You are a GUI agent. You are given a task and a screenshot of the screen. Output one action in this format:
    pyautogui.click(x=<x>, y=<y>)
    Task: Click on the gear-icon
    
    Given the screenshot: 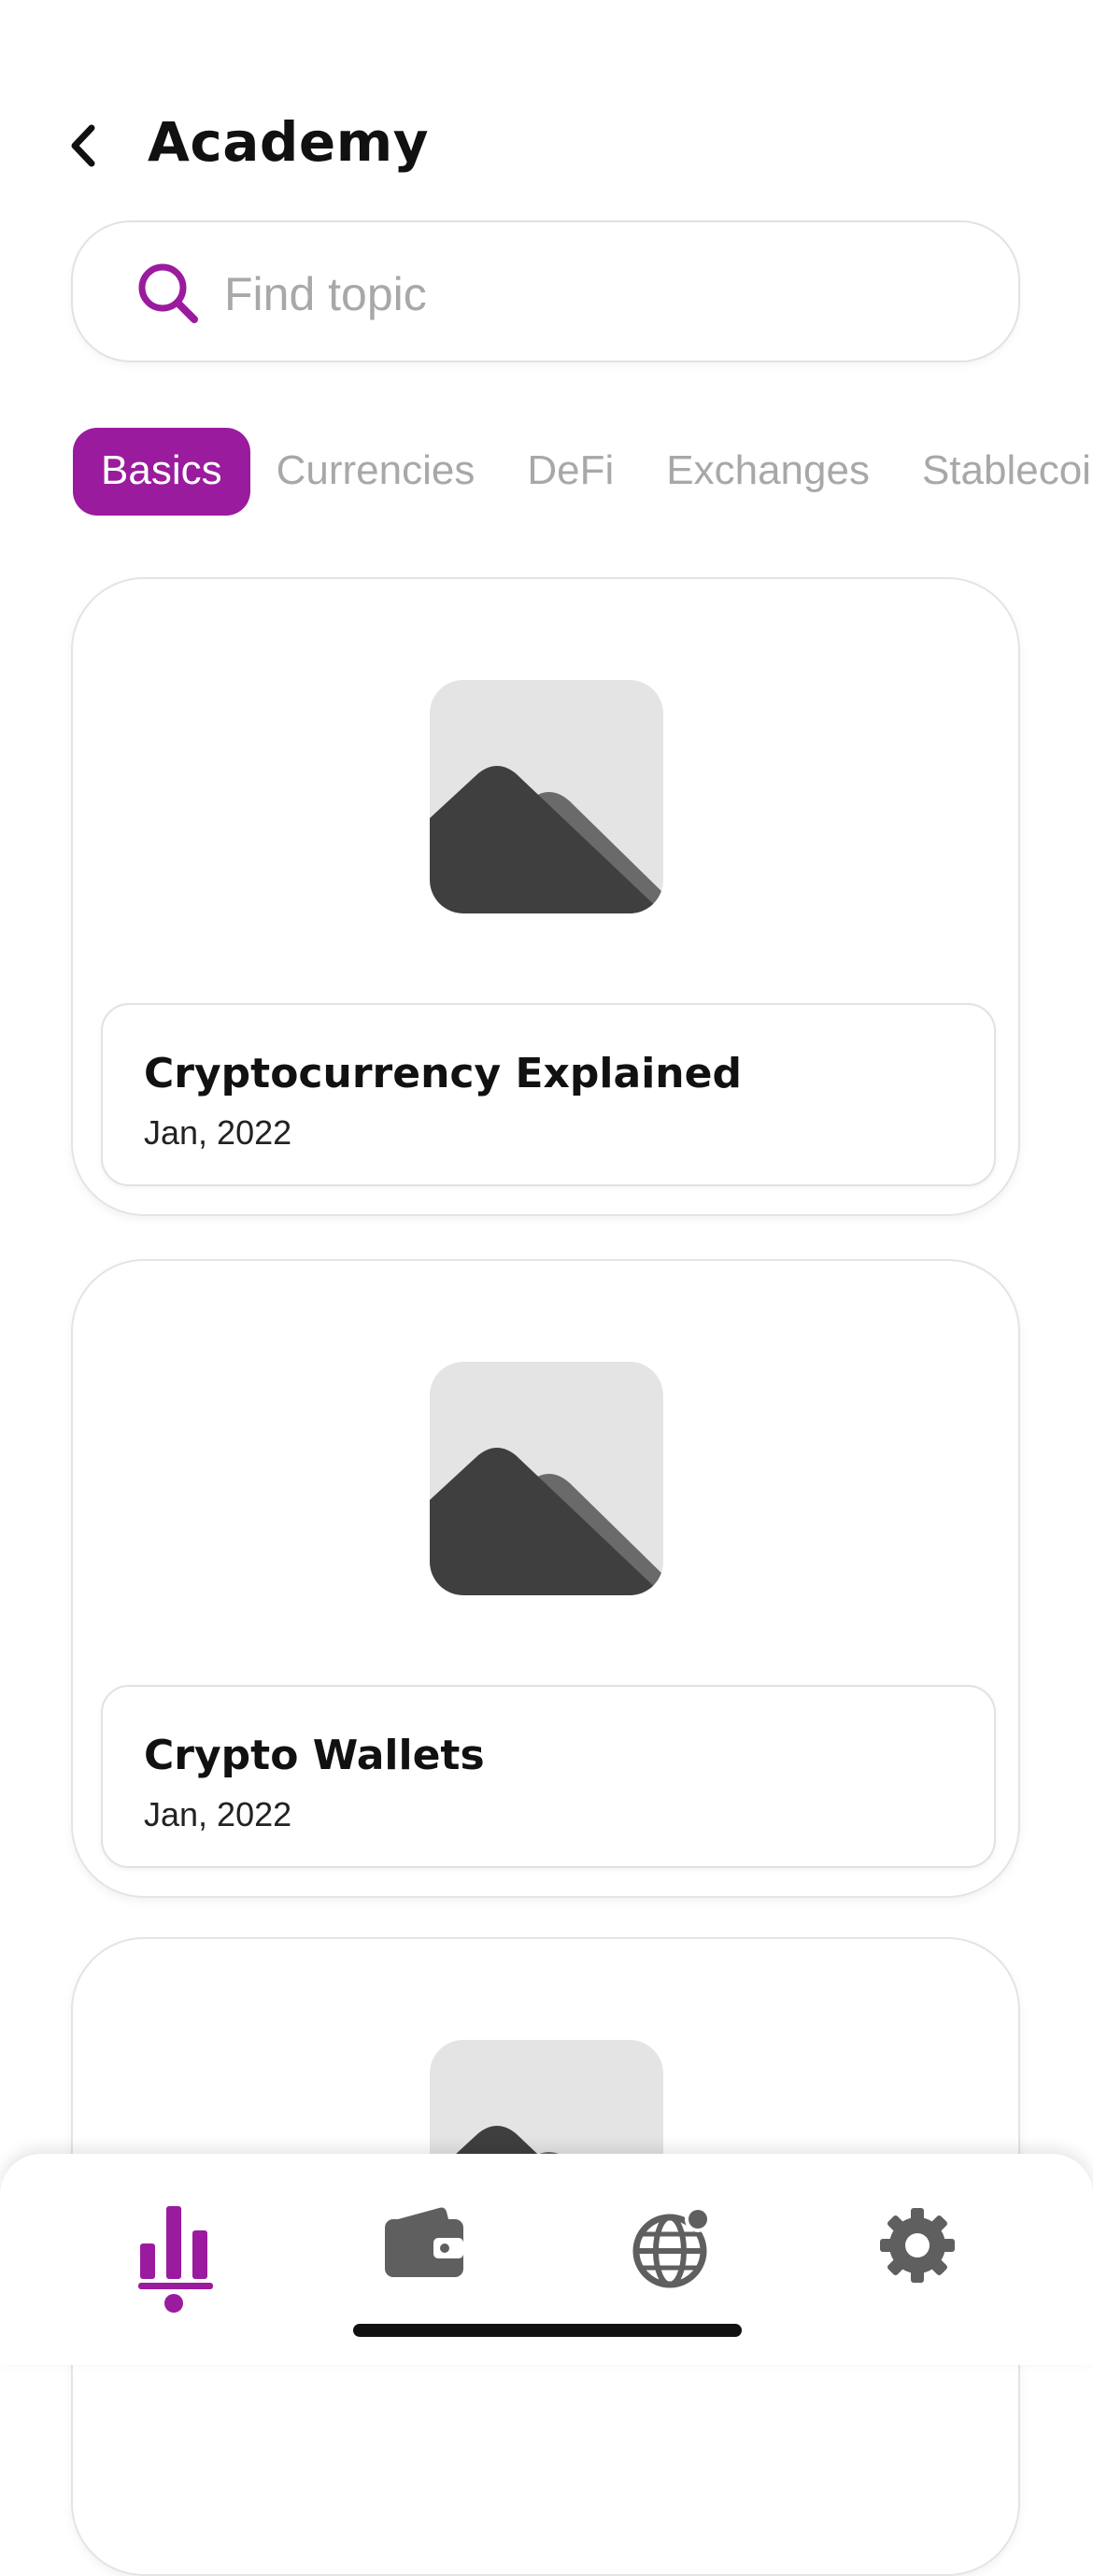 What is the action you would take?
    pyautogui.click(x=917, y=2245)
    